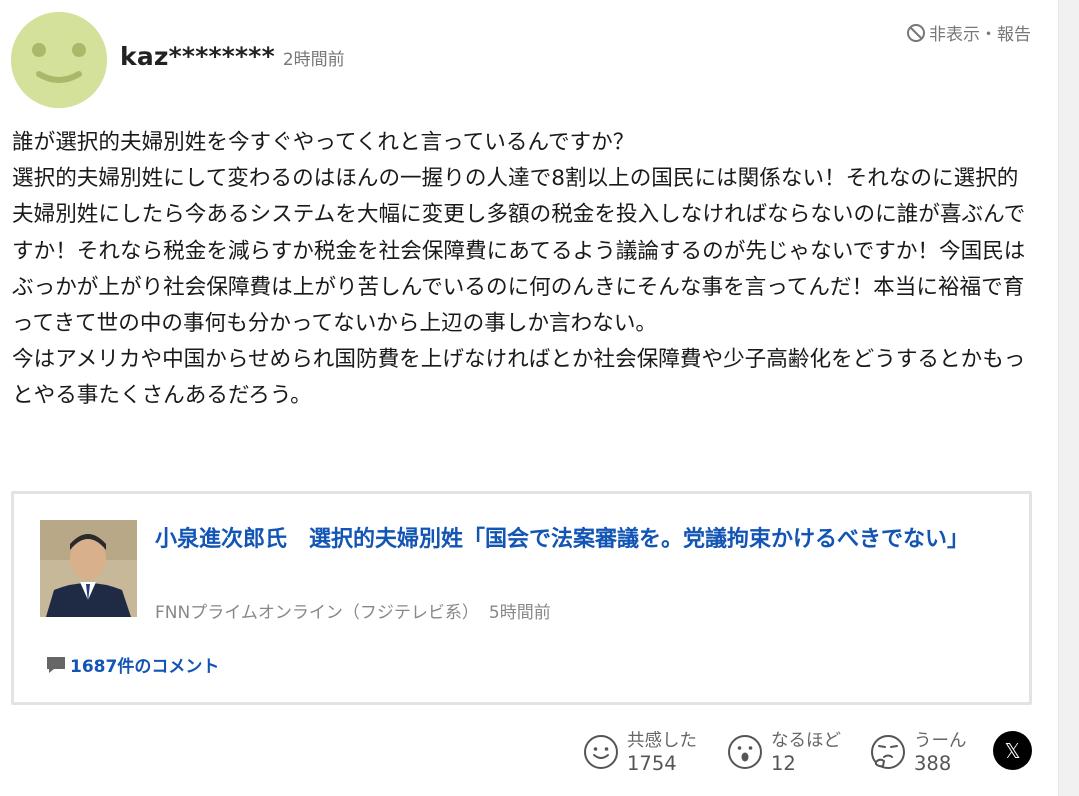 The image size is (1079, 796). I want to click on prohibited-icon, so click(916, 32).